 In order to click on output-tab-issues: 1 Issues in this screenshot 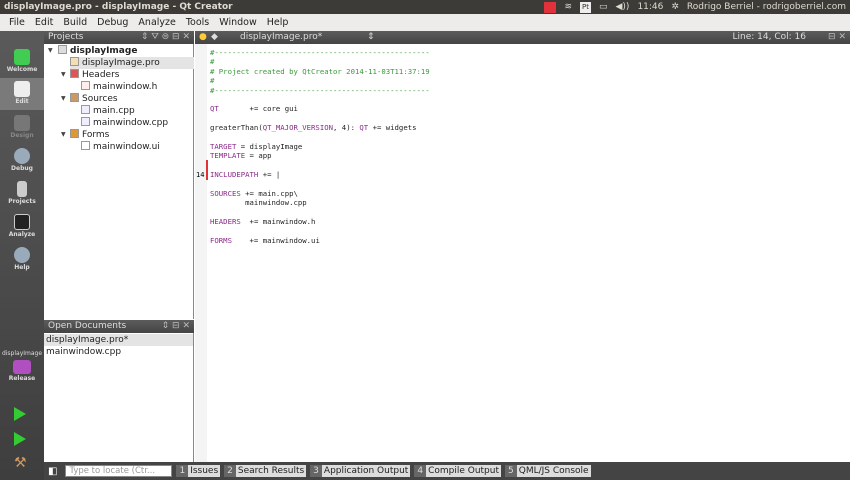, I will do `click(198, 471)`.